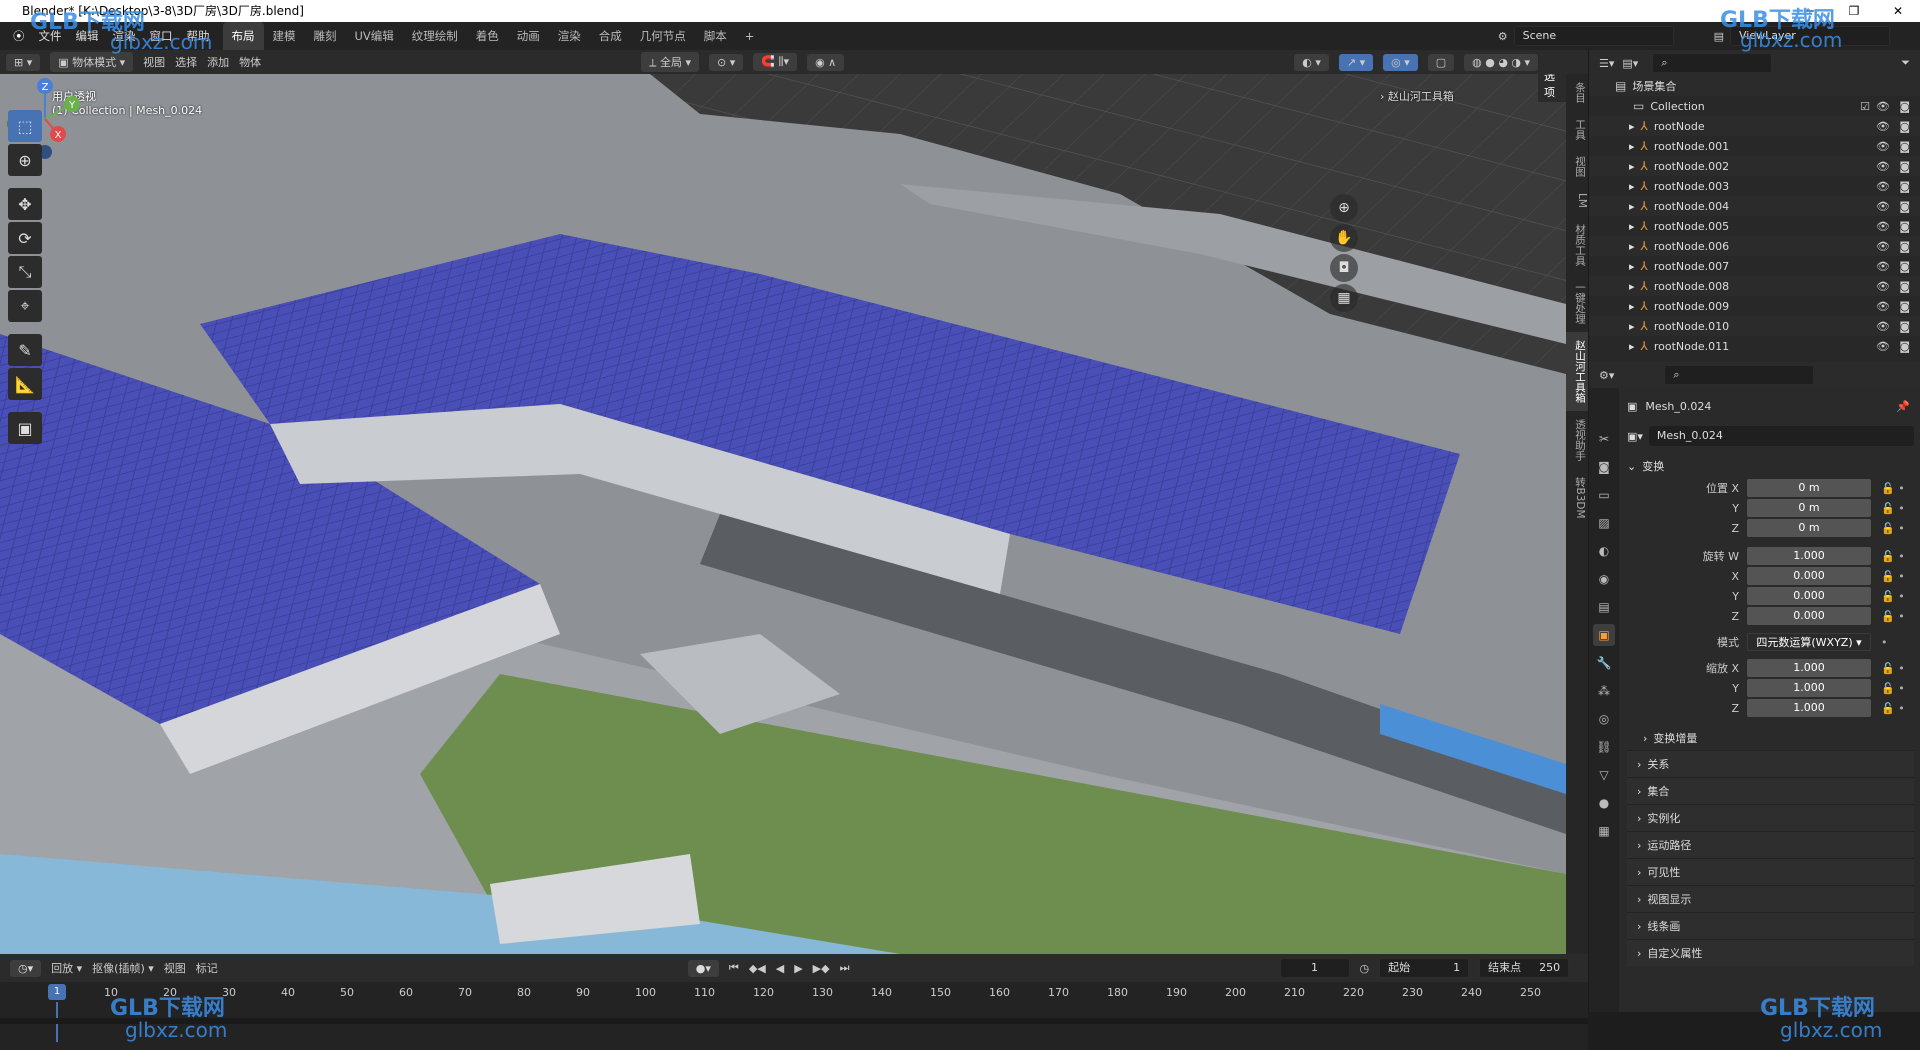  What do you see at coordinates (528, 36) in the screenshot?
I see `tab-animation: 动画` at bounding box center [528, 36].